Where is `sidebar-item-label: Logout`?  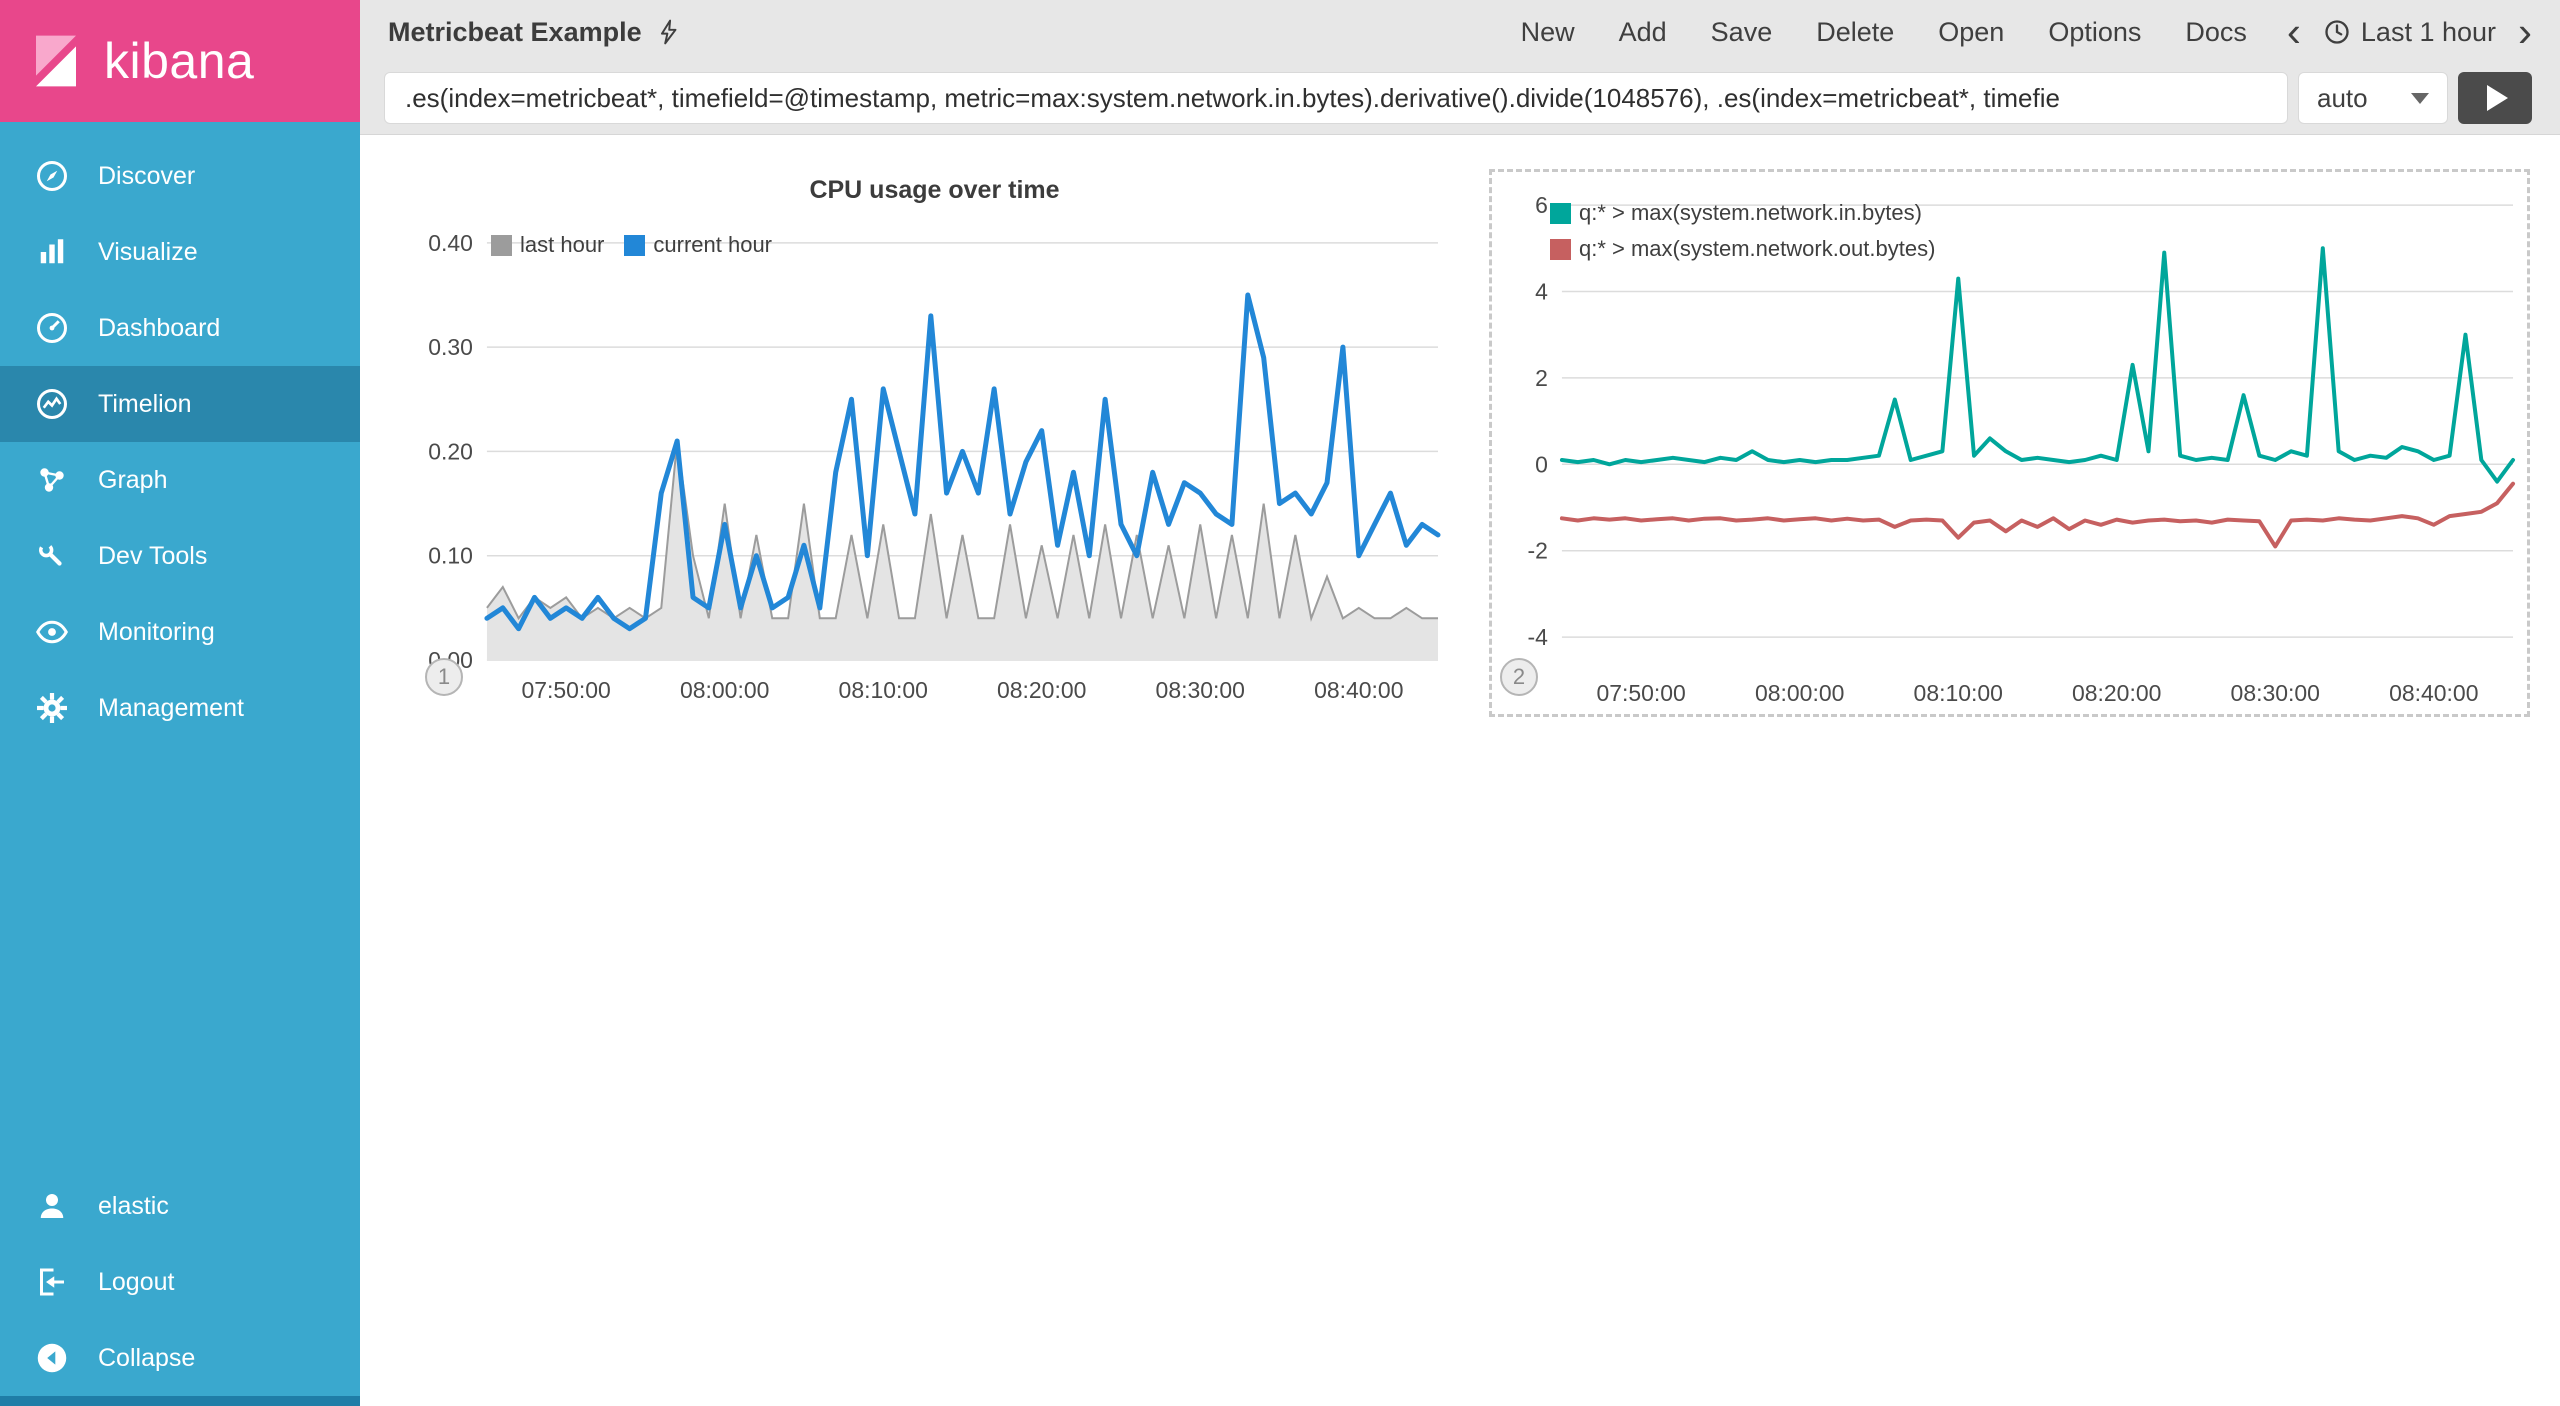 sidebar-item-label: Logout is located at coordinates (136, 1281).